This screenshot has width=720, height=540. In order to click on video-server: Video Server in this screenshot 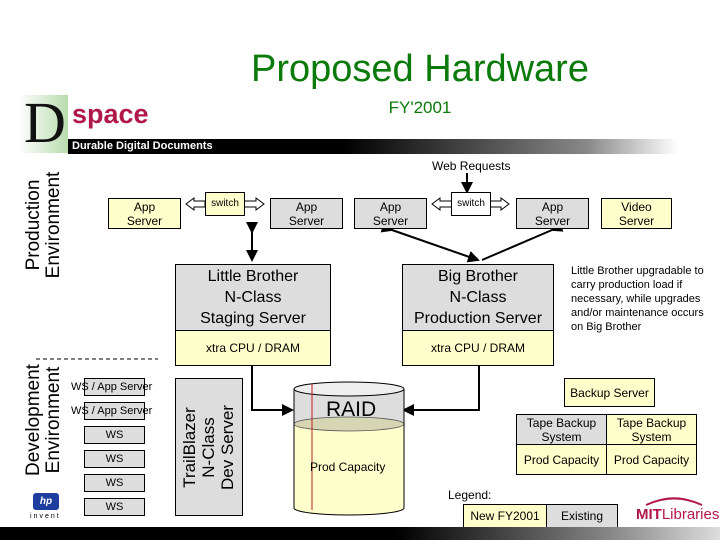, I will do `click(636, 213)`.